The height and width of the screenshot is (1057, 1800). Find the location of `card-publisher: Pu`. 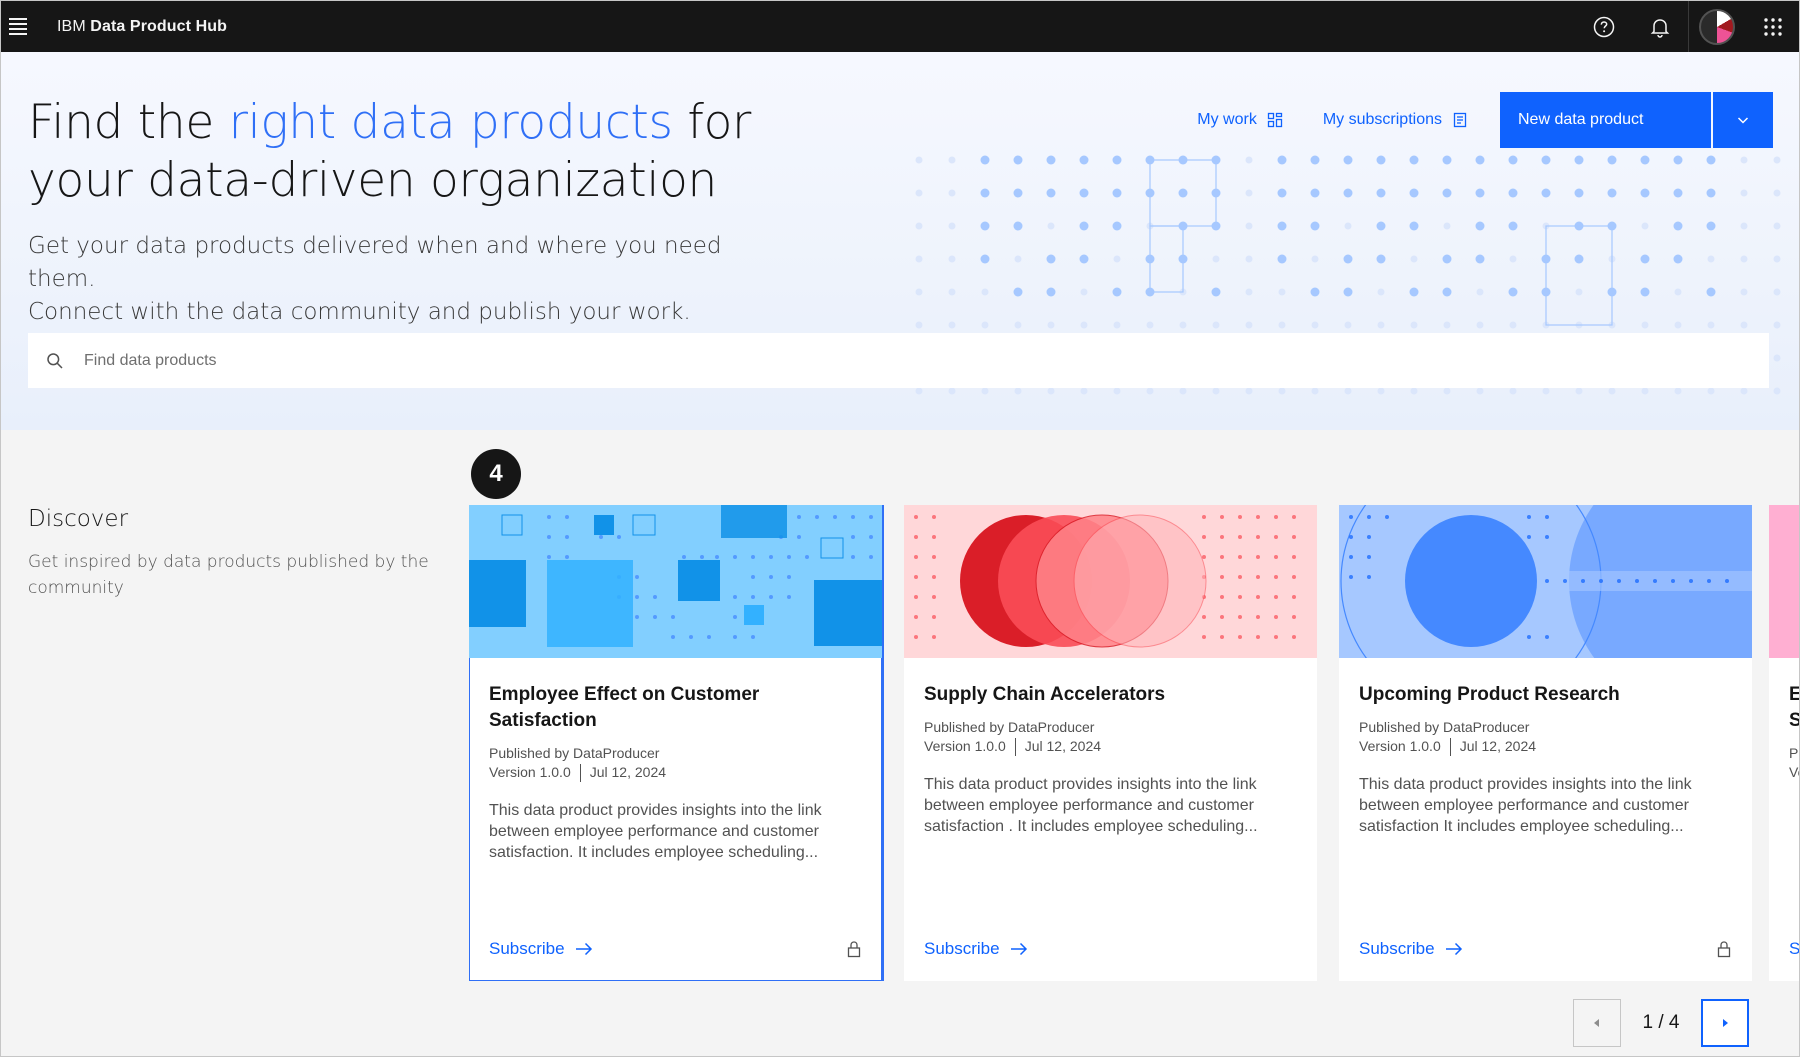

card-publisher: Pu is located at coordinates (1794, 753).